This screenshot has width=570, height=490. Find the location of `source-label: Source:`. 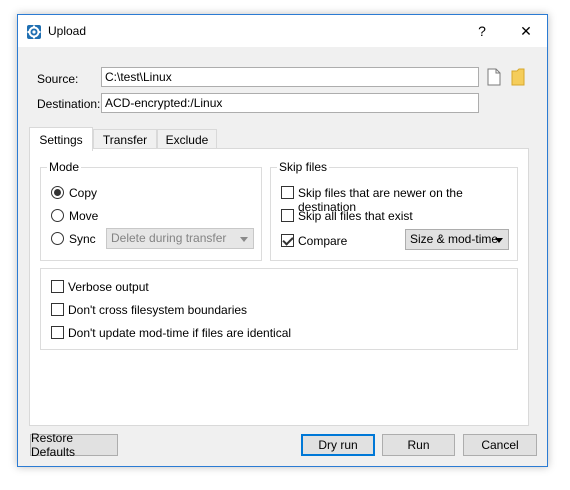

source-label: Source: is located at coordinates (58, 79).